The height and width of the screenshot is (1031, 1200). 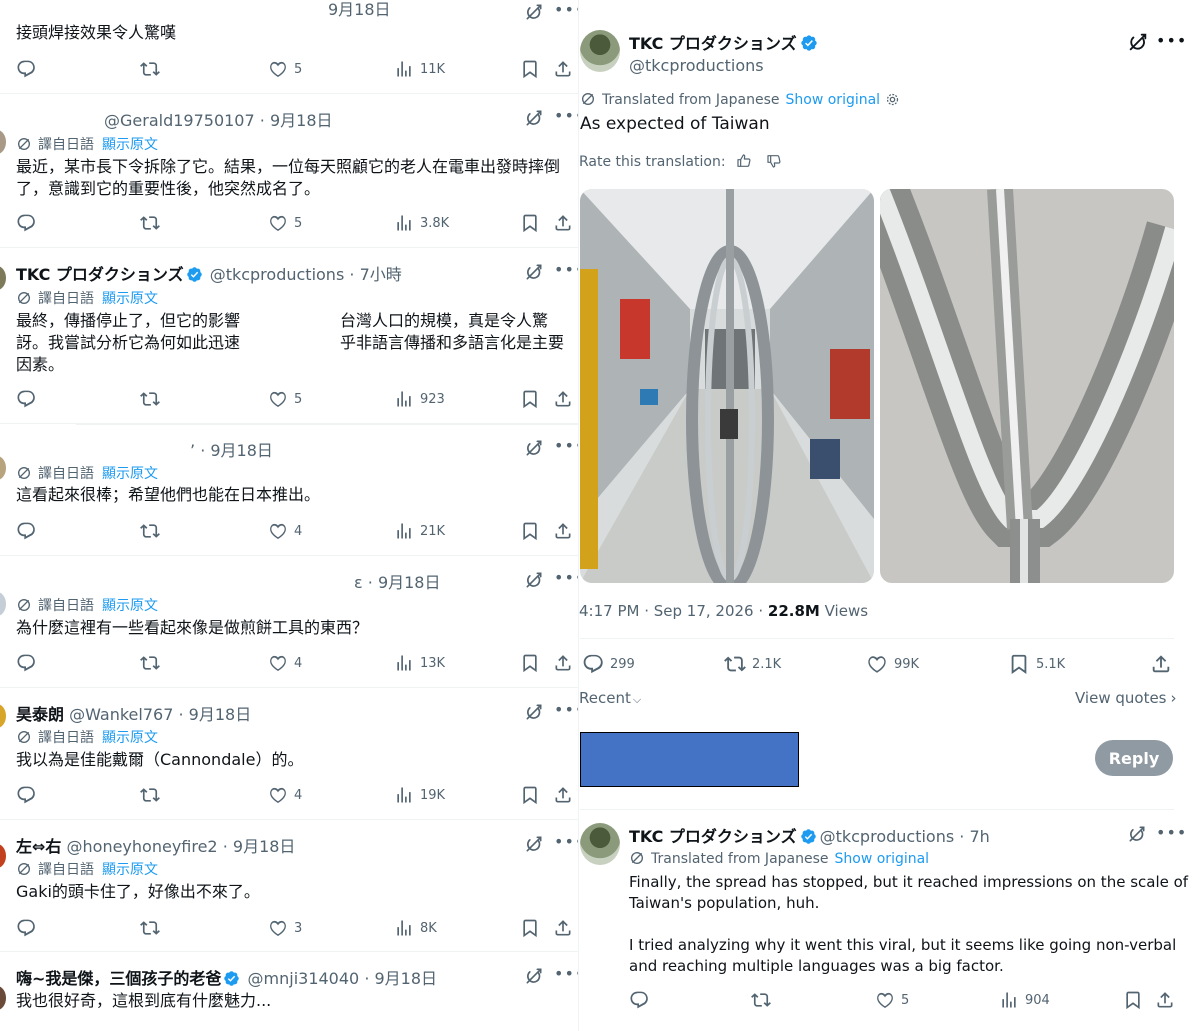 I want to click on views-button: 11K, so click(x=419, y=69).